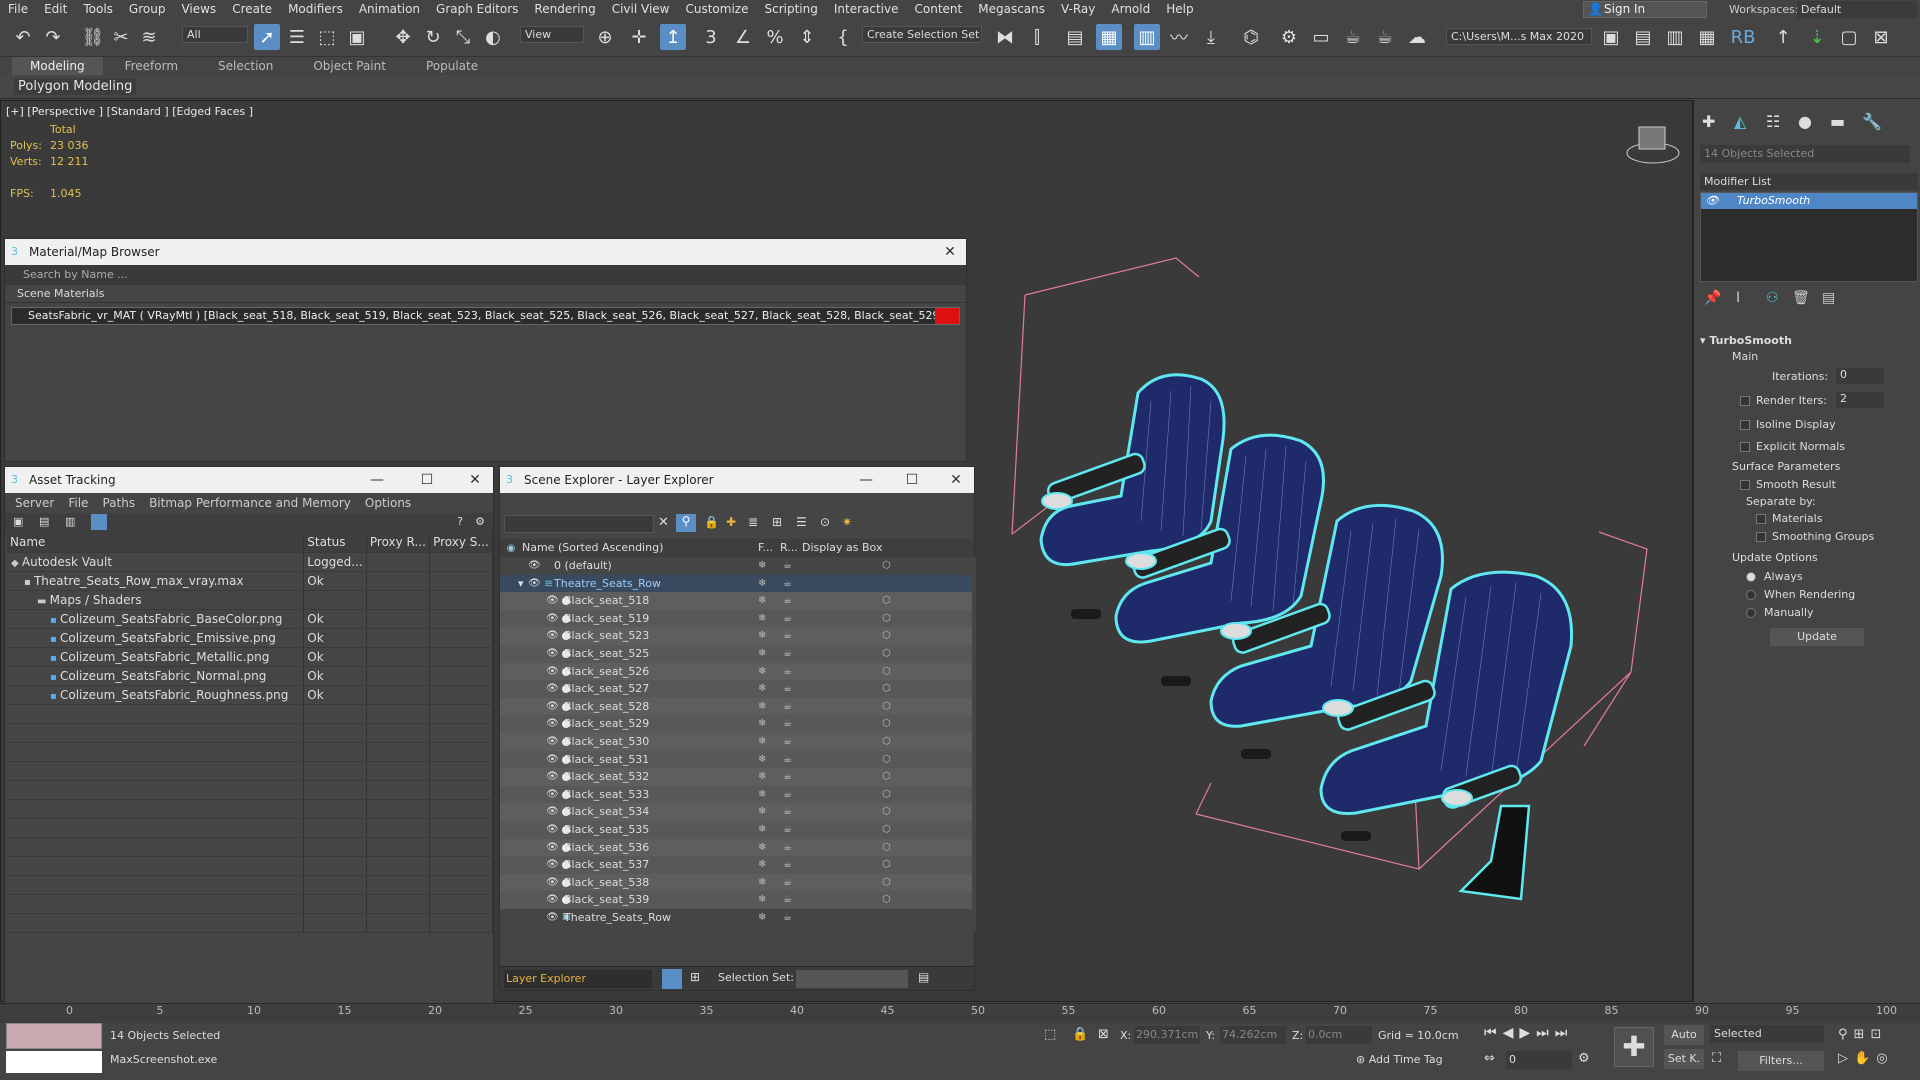 The image size is (1920, 1080). I want to click on curve-editor-icon: 〰, so click(1179, 37).